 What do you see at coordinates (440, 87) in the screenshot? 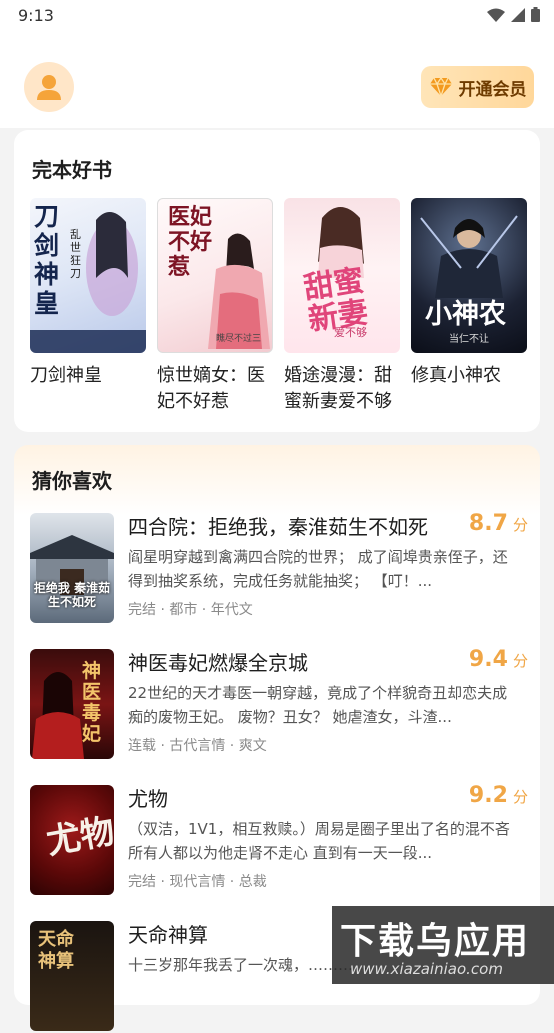
I see `diamond-icon` at bounding box center [440, 87].